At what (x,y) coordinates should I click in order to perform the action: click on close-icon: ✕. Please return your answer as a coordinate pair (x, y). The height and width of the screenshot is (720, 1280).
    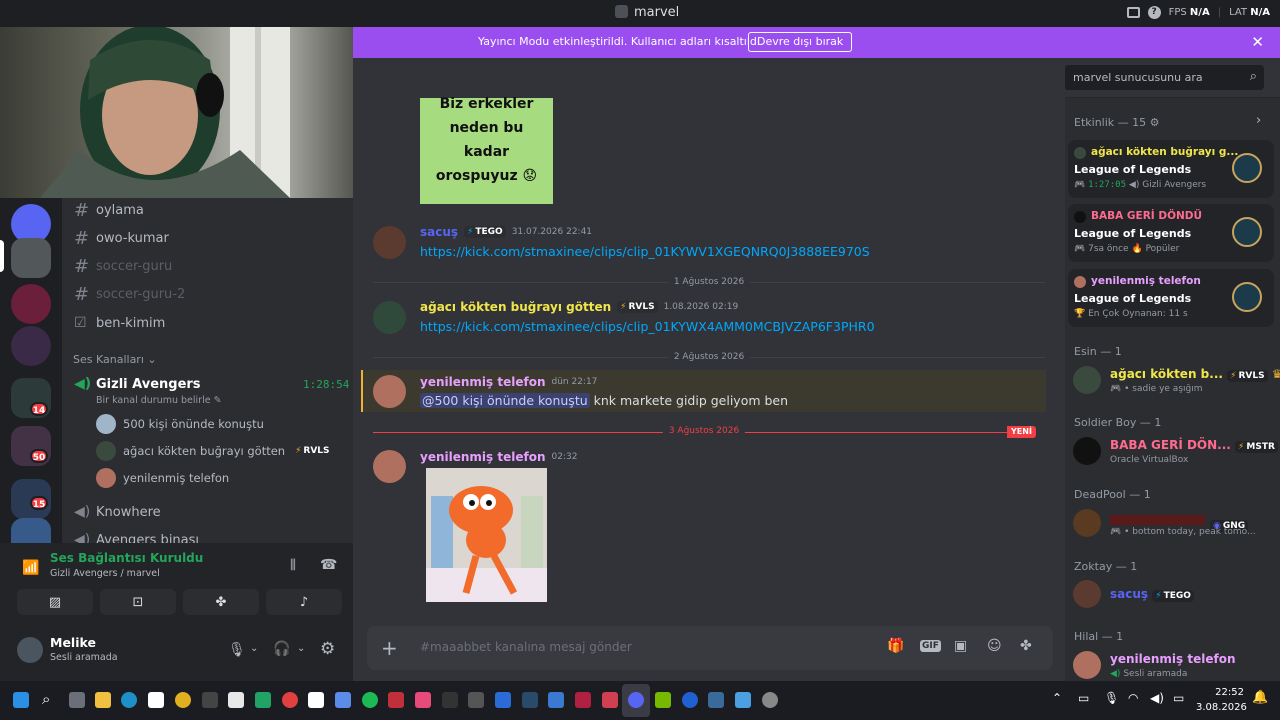
    Looking at the image, I should click on (1257, 42).